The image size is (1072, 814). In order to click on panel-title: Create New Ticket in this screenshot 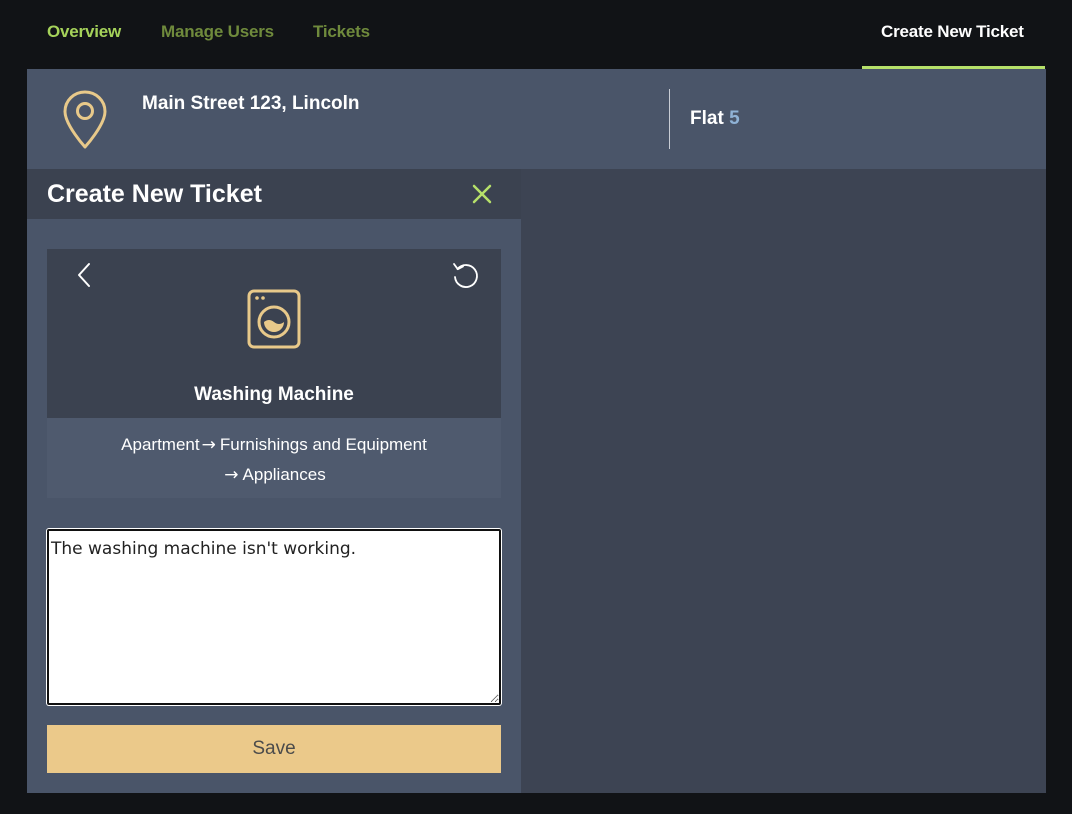, I will do `click(154, 194)`.